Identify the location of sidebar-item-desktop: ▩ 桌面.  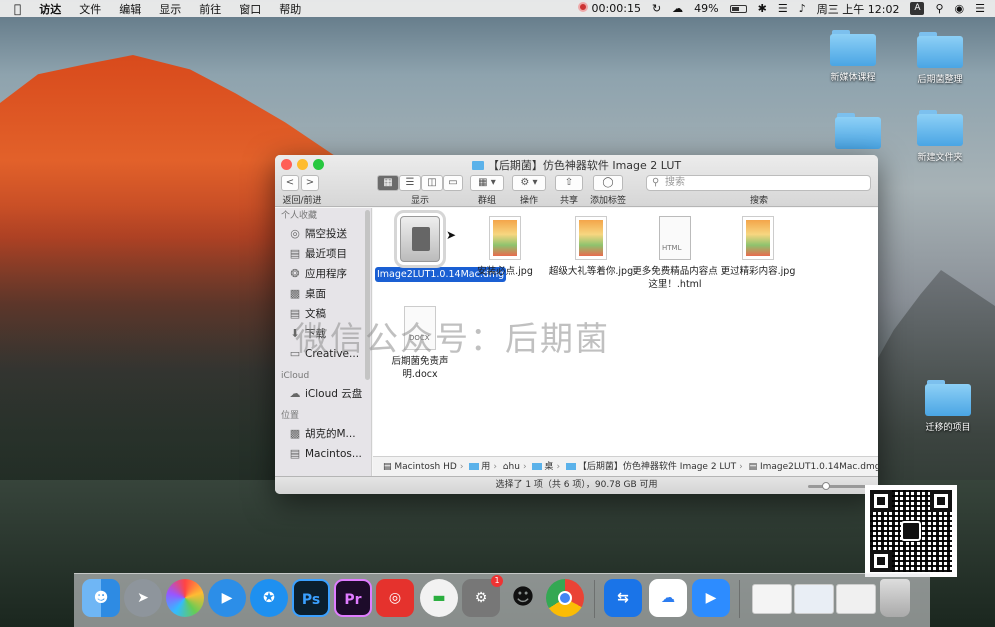
(323, 294).